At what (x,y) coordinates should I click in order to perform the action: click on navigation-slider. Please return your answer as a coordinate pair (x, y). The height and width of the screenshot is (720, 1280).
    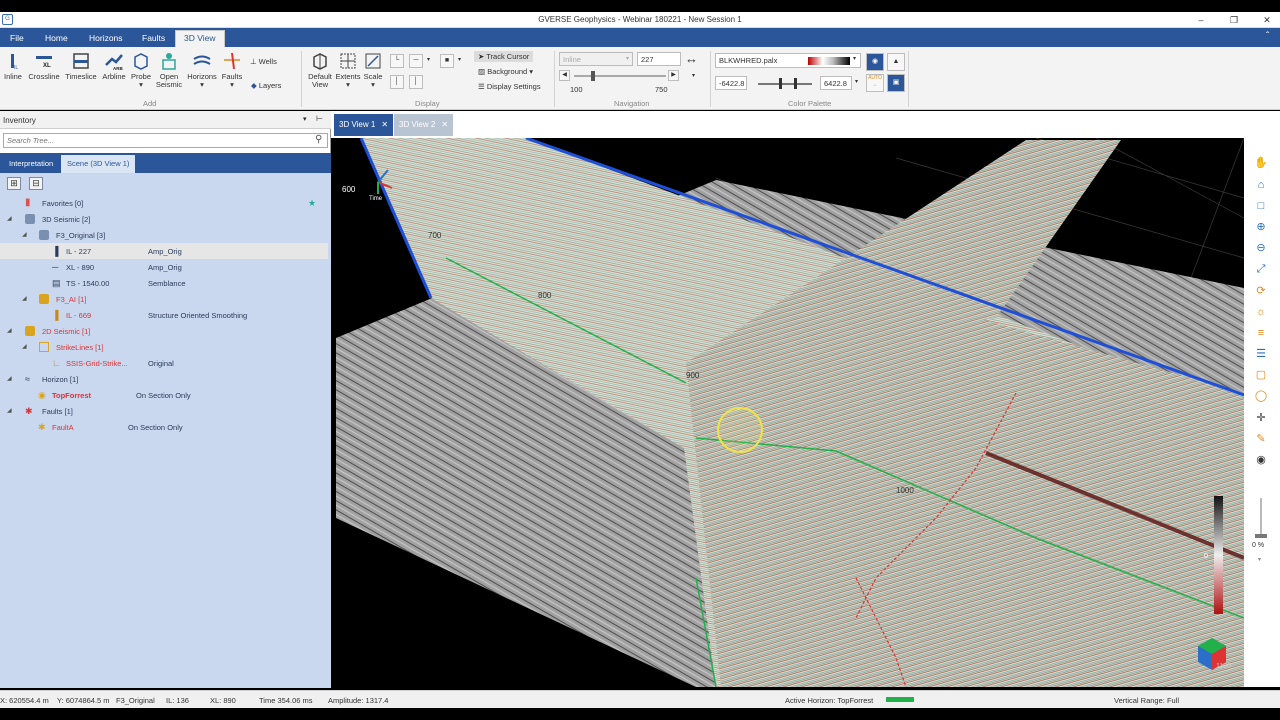
    Looking at the image, I should click on (620, 76).